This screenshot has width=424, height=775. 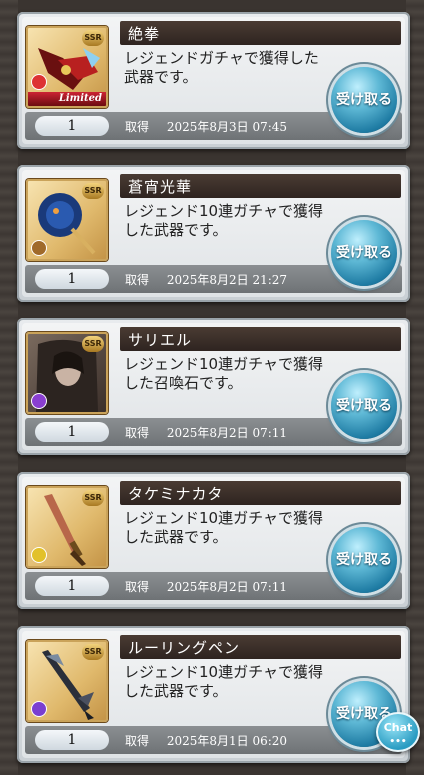 What do you see at coordinates (260, 647) in the screenshot?
I see `item-title-bar: ルーリングペン` at bounding box center [260, 647].